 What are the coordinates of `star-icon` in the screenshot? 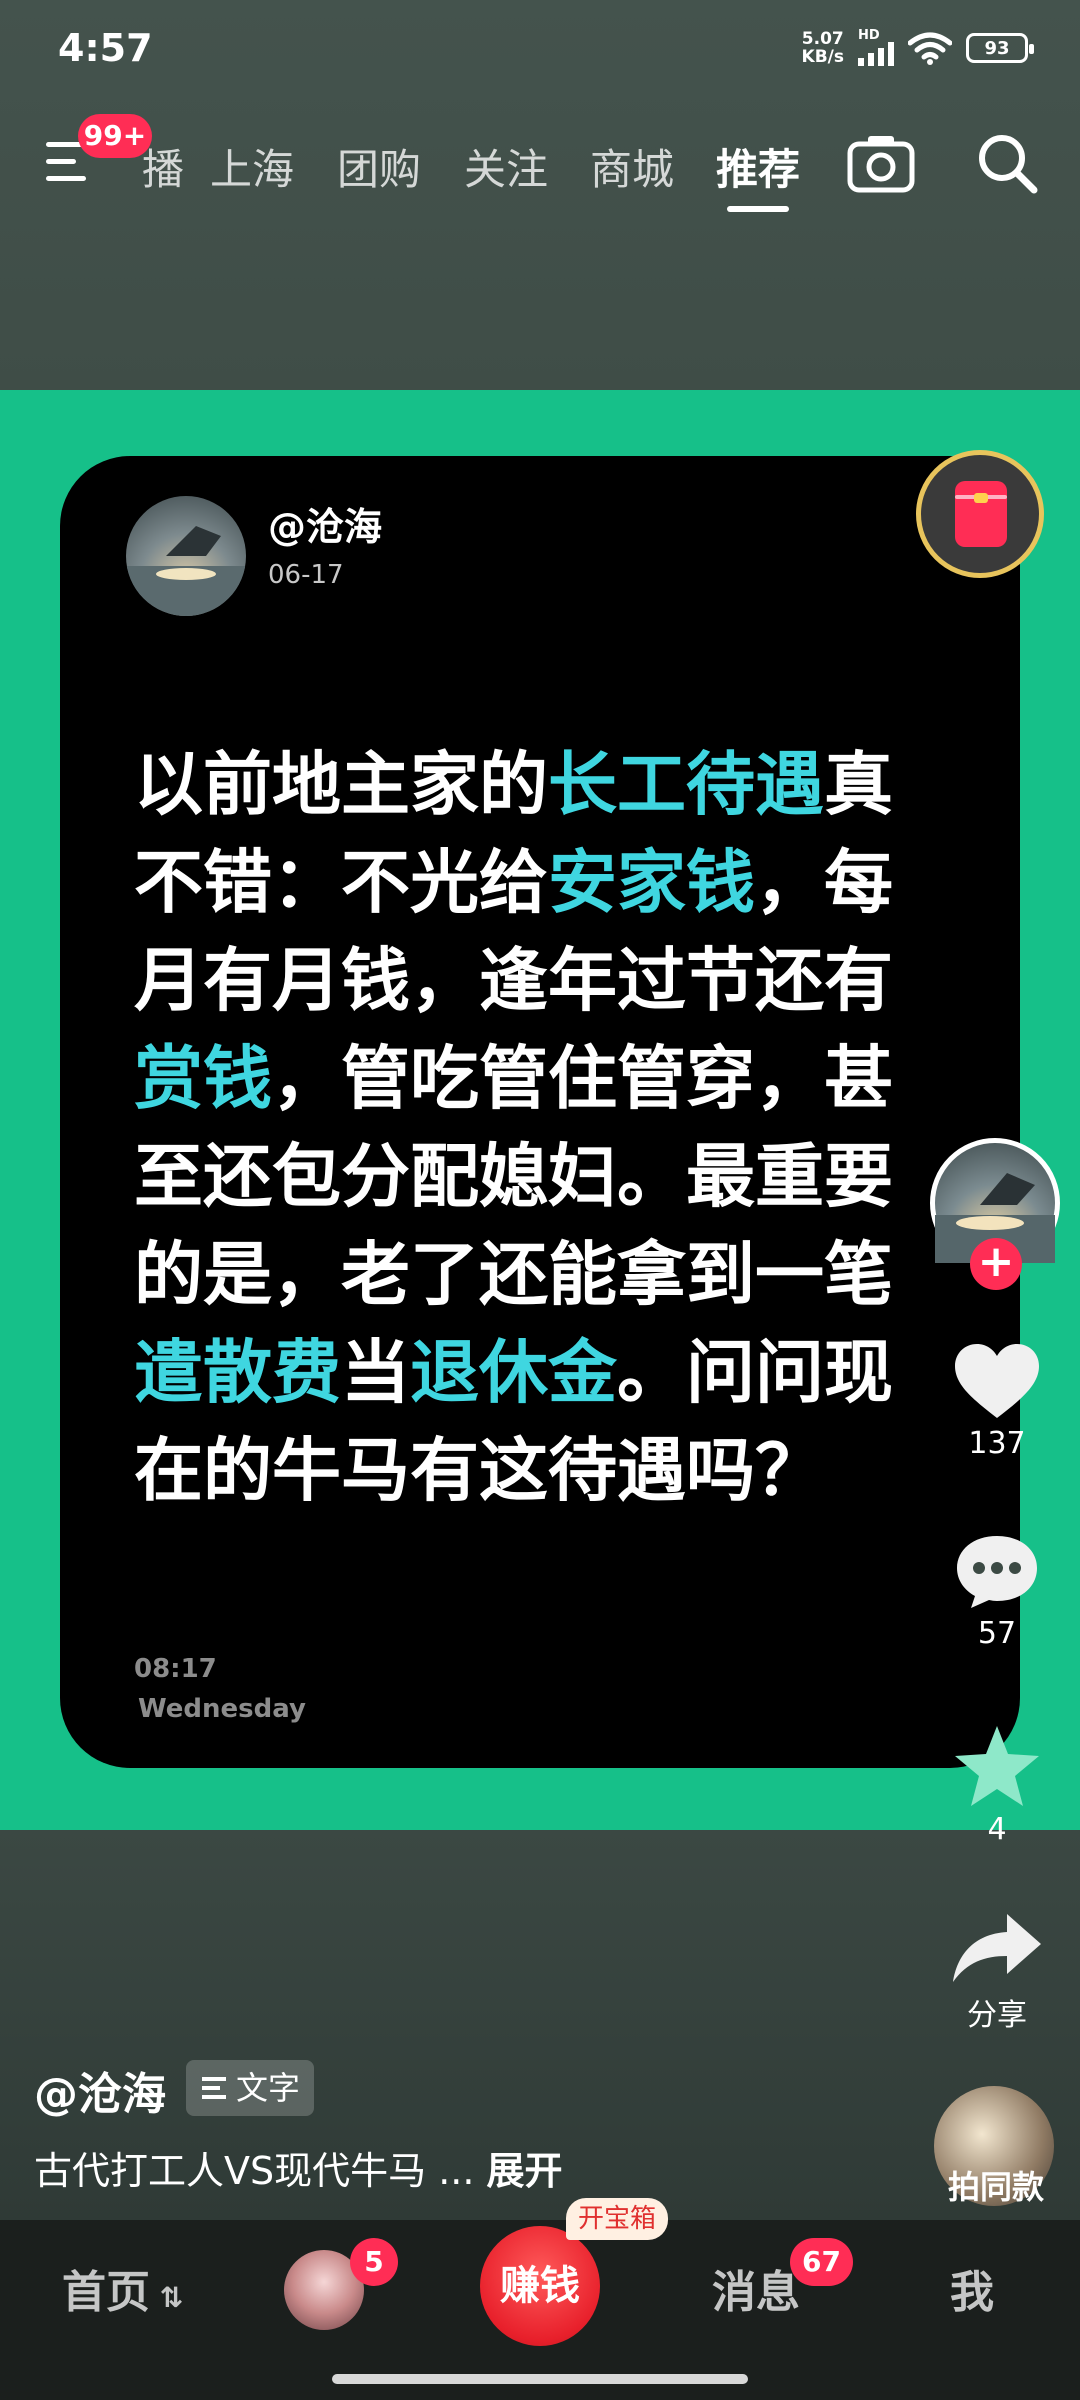 It's located at (997, 1766).